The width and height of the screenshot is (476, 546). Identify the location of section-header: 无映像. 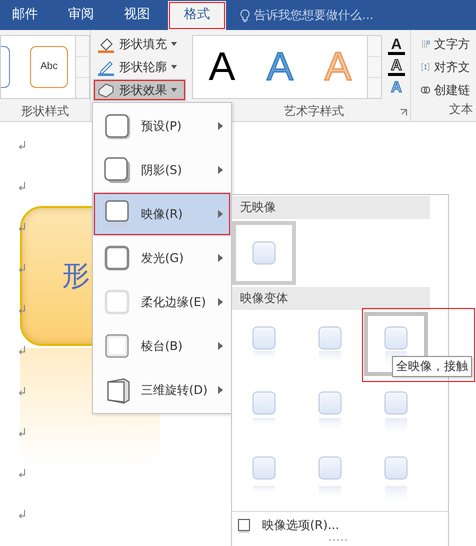
(331, 207).